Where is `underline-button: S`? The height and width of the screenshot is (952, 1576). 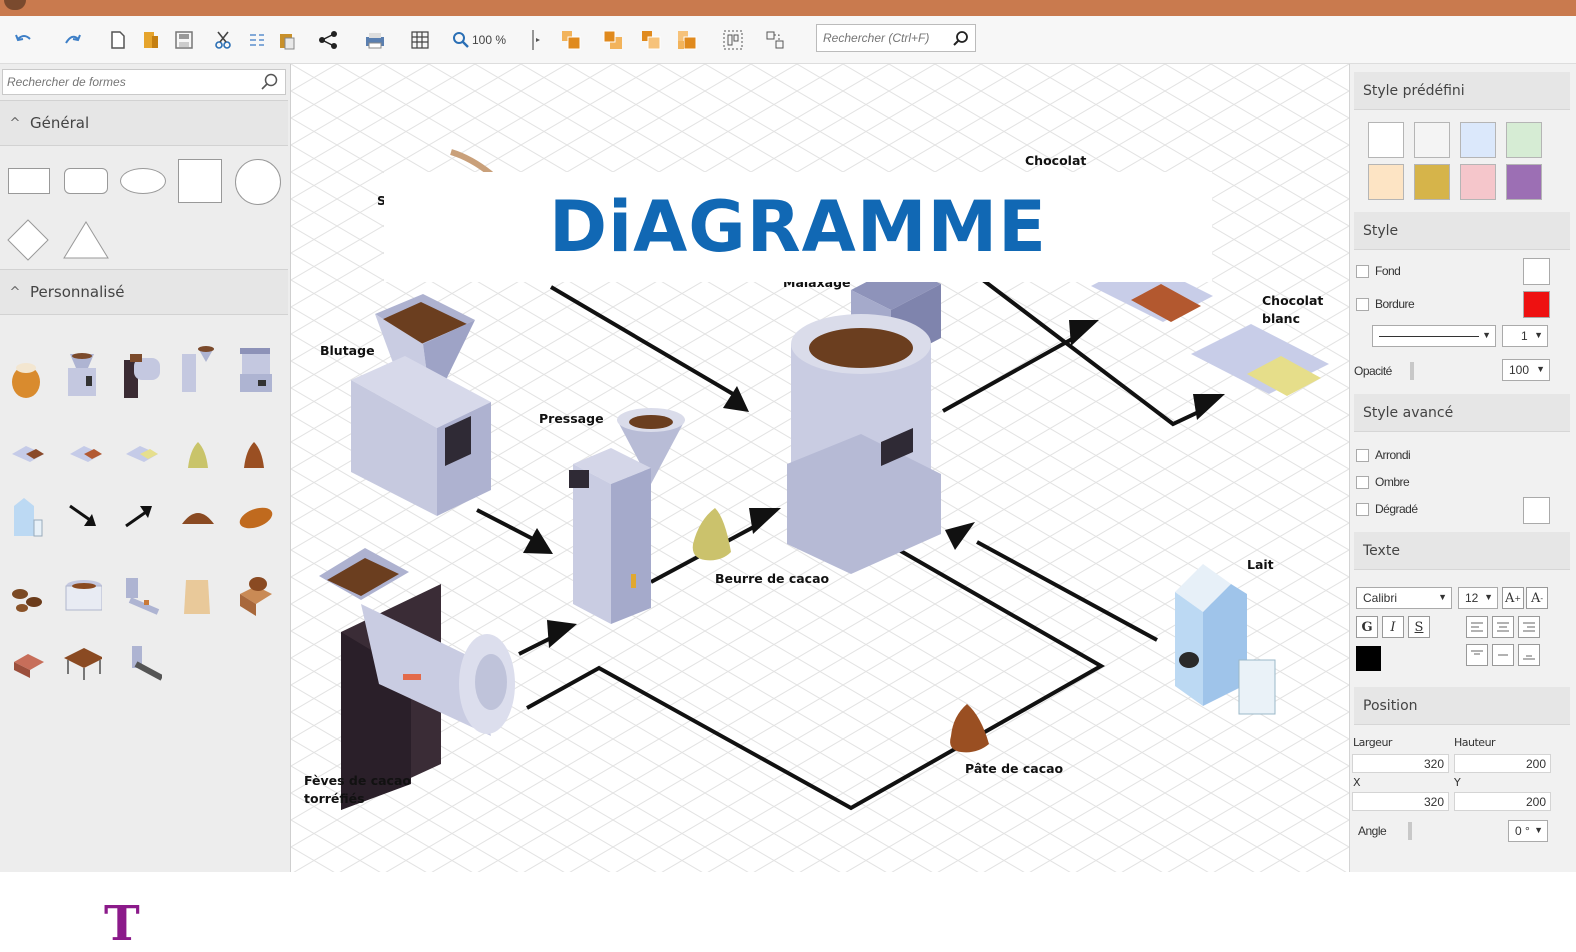
underline-button: S is located at coordinates (1419, 627).